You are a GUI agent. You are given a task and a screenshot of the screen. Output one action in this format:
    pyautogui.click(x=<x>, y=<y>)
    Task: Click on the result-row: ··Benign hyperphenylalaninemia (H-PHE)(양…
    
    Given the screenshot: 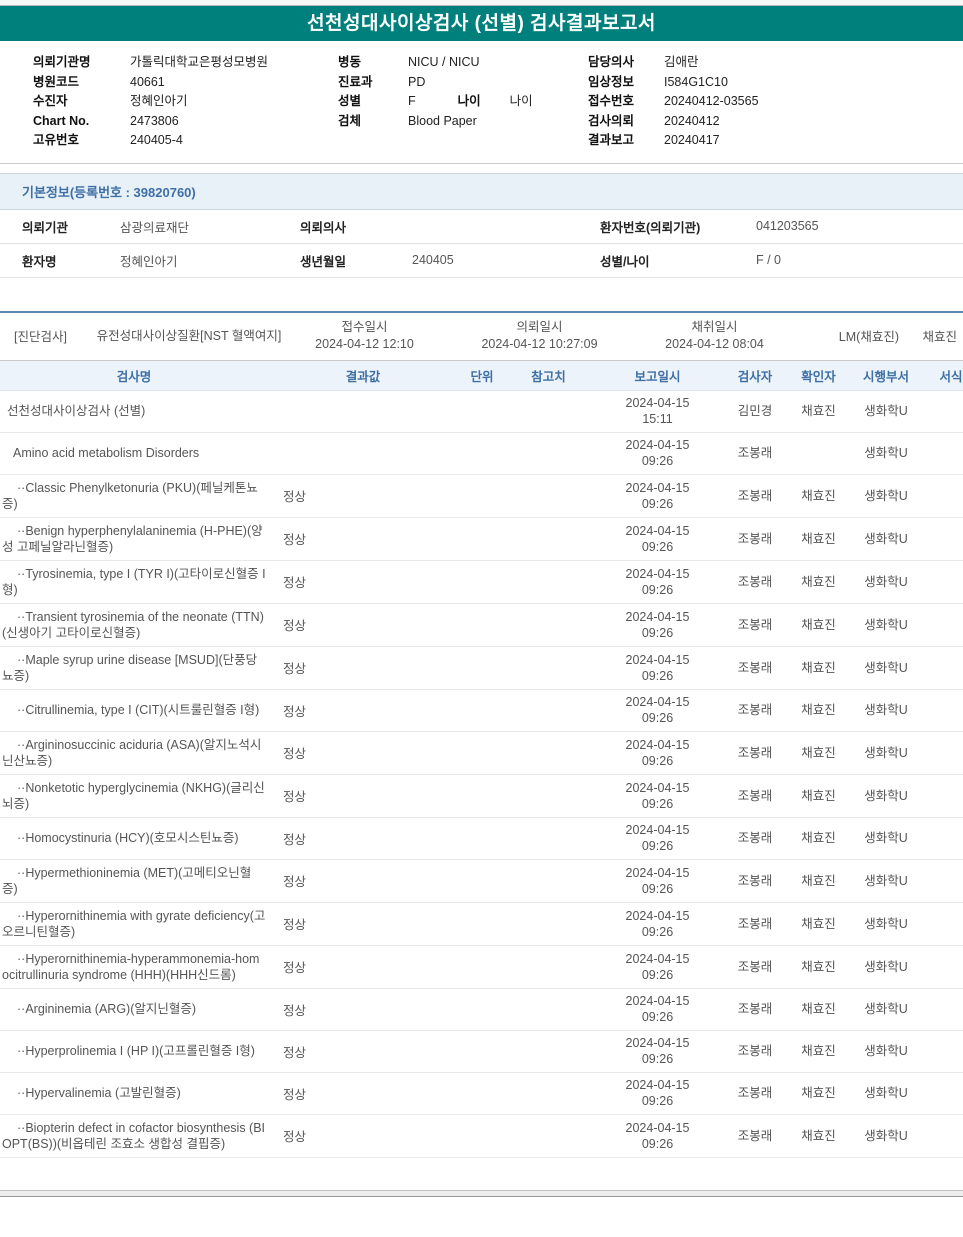 What is the action you would take?
    pyautogui.click(x=481, y=539)
    